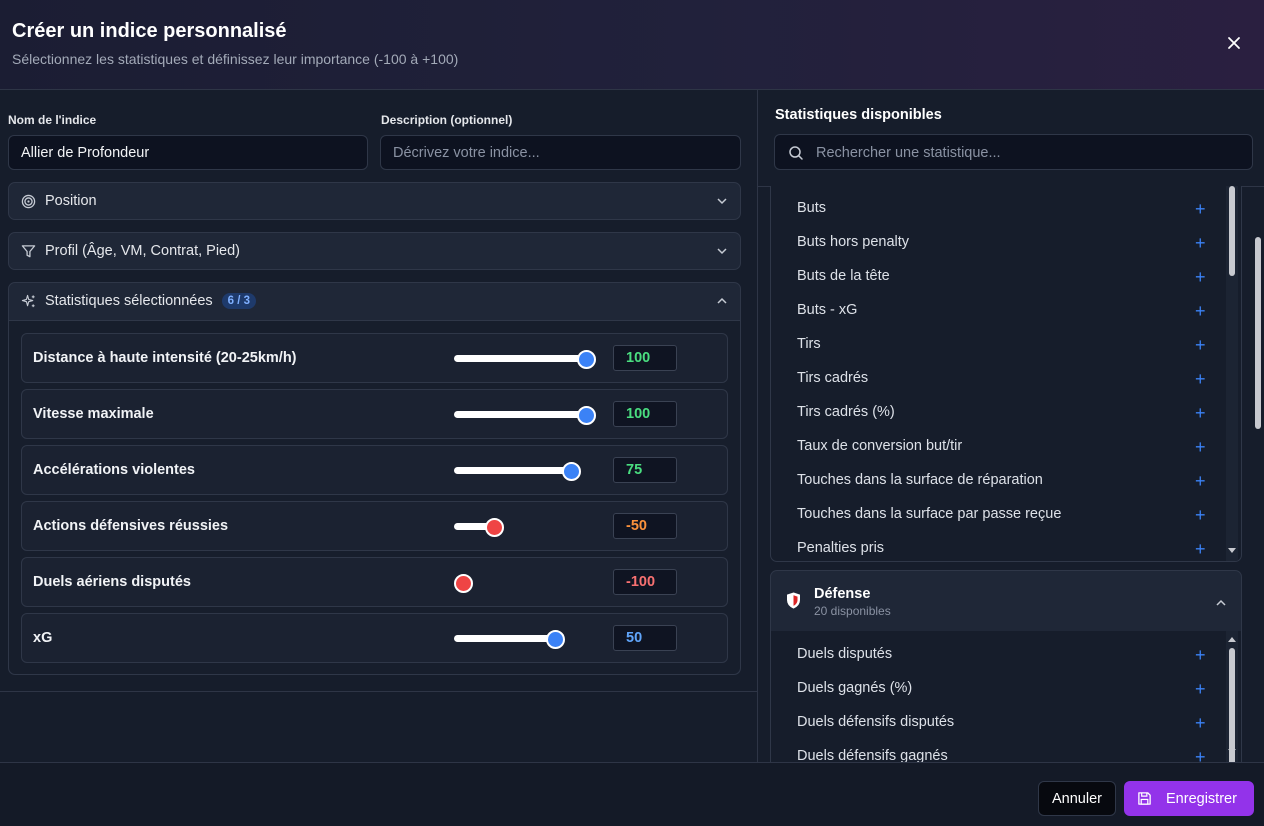  I want to click on weight-value-input: 75, so click(645, 470).